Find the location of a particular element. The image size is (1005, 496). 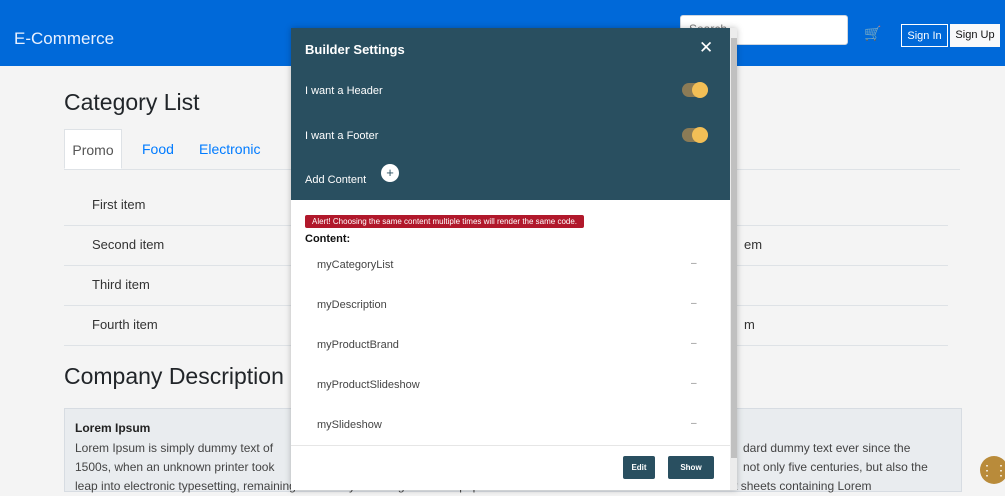

content-item: myDescription – is located at coordinates (510, 308).